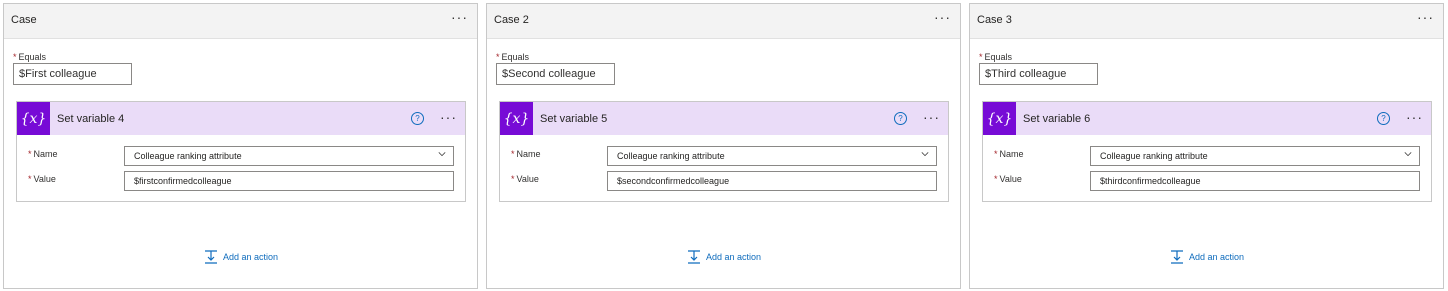  Describe the element at coordinates (772, 181) in the screenshot. I see `value-input: $secondconfirmedcolleague` at that location.